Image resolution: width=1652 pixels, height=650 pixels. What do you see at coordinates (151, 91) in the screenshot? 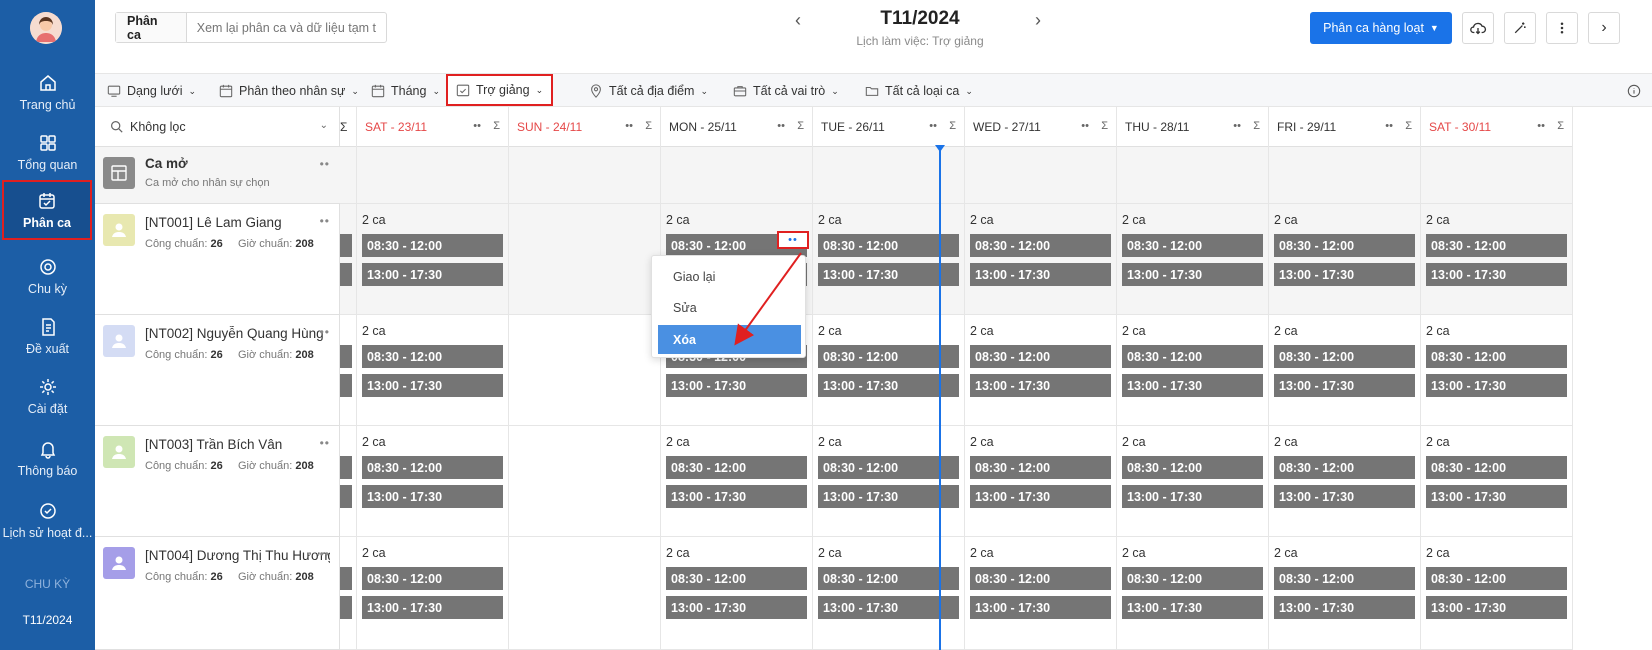
I see `filter-view-mode: Dạng lưới ⌄` at bounding box center [151, 91].